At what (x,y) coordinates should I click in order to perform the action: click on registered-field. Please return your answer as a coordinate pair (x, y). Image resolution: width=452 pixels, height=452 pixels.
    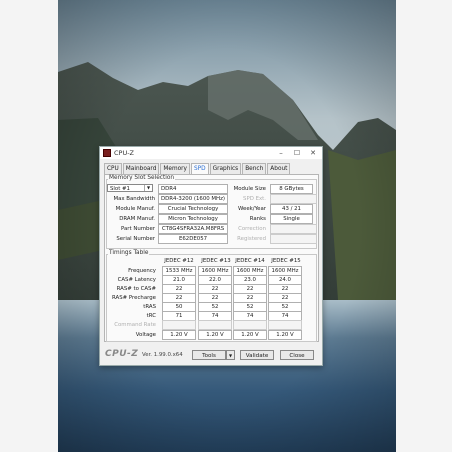
    Looking at the image, I should click on (293, 239).